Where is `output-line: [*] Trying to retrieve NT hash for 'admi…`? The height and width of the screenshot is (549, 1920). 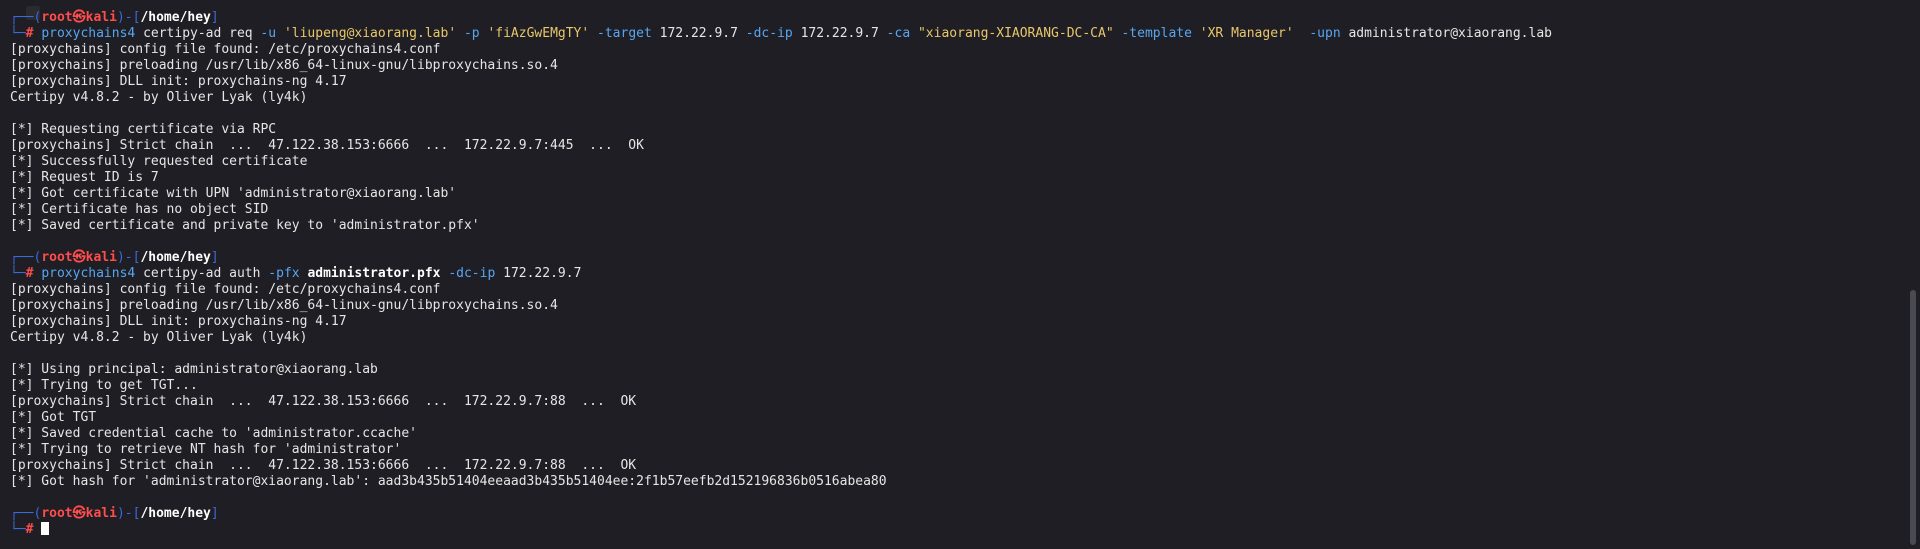 output-line: [*] Trying to retrieve NT hash for 'admi… is located at coordinates (206, 449).